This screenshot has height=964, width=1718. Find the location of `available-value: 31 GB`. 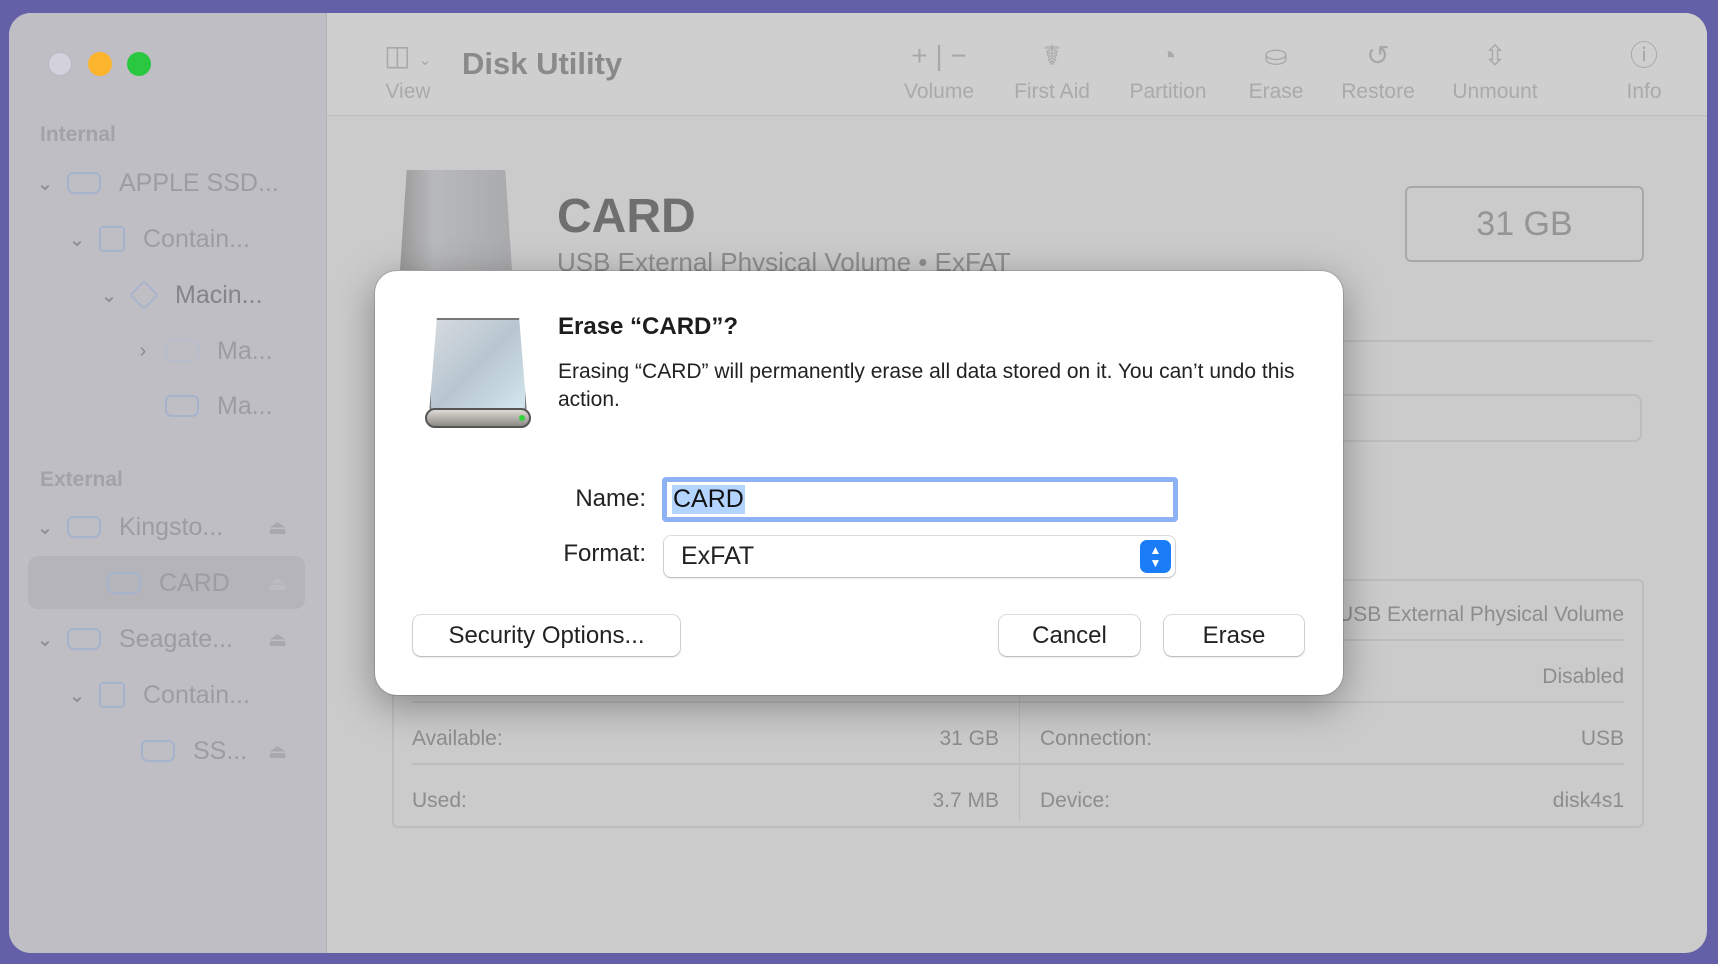

available-value: 31 GB is located at coordinates (969, 738).